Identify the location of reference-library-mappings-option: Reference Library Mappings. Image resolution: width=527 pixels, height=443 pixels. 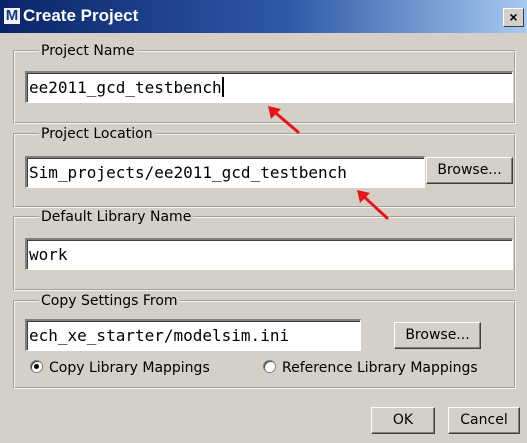
(370, 368).